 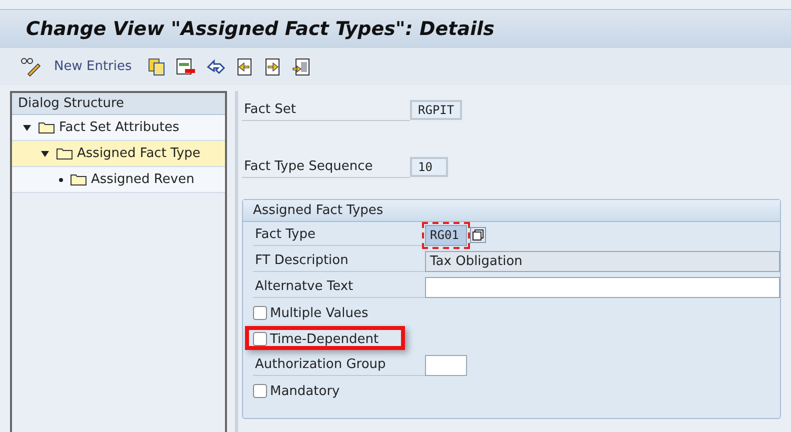 I want to click on tree-item: Fact Set Attributes, so click(x=118, y=128).